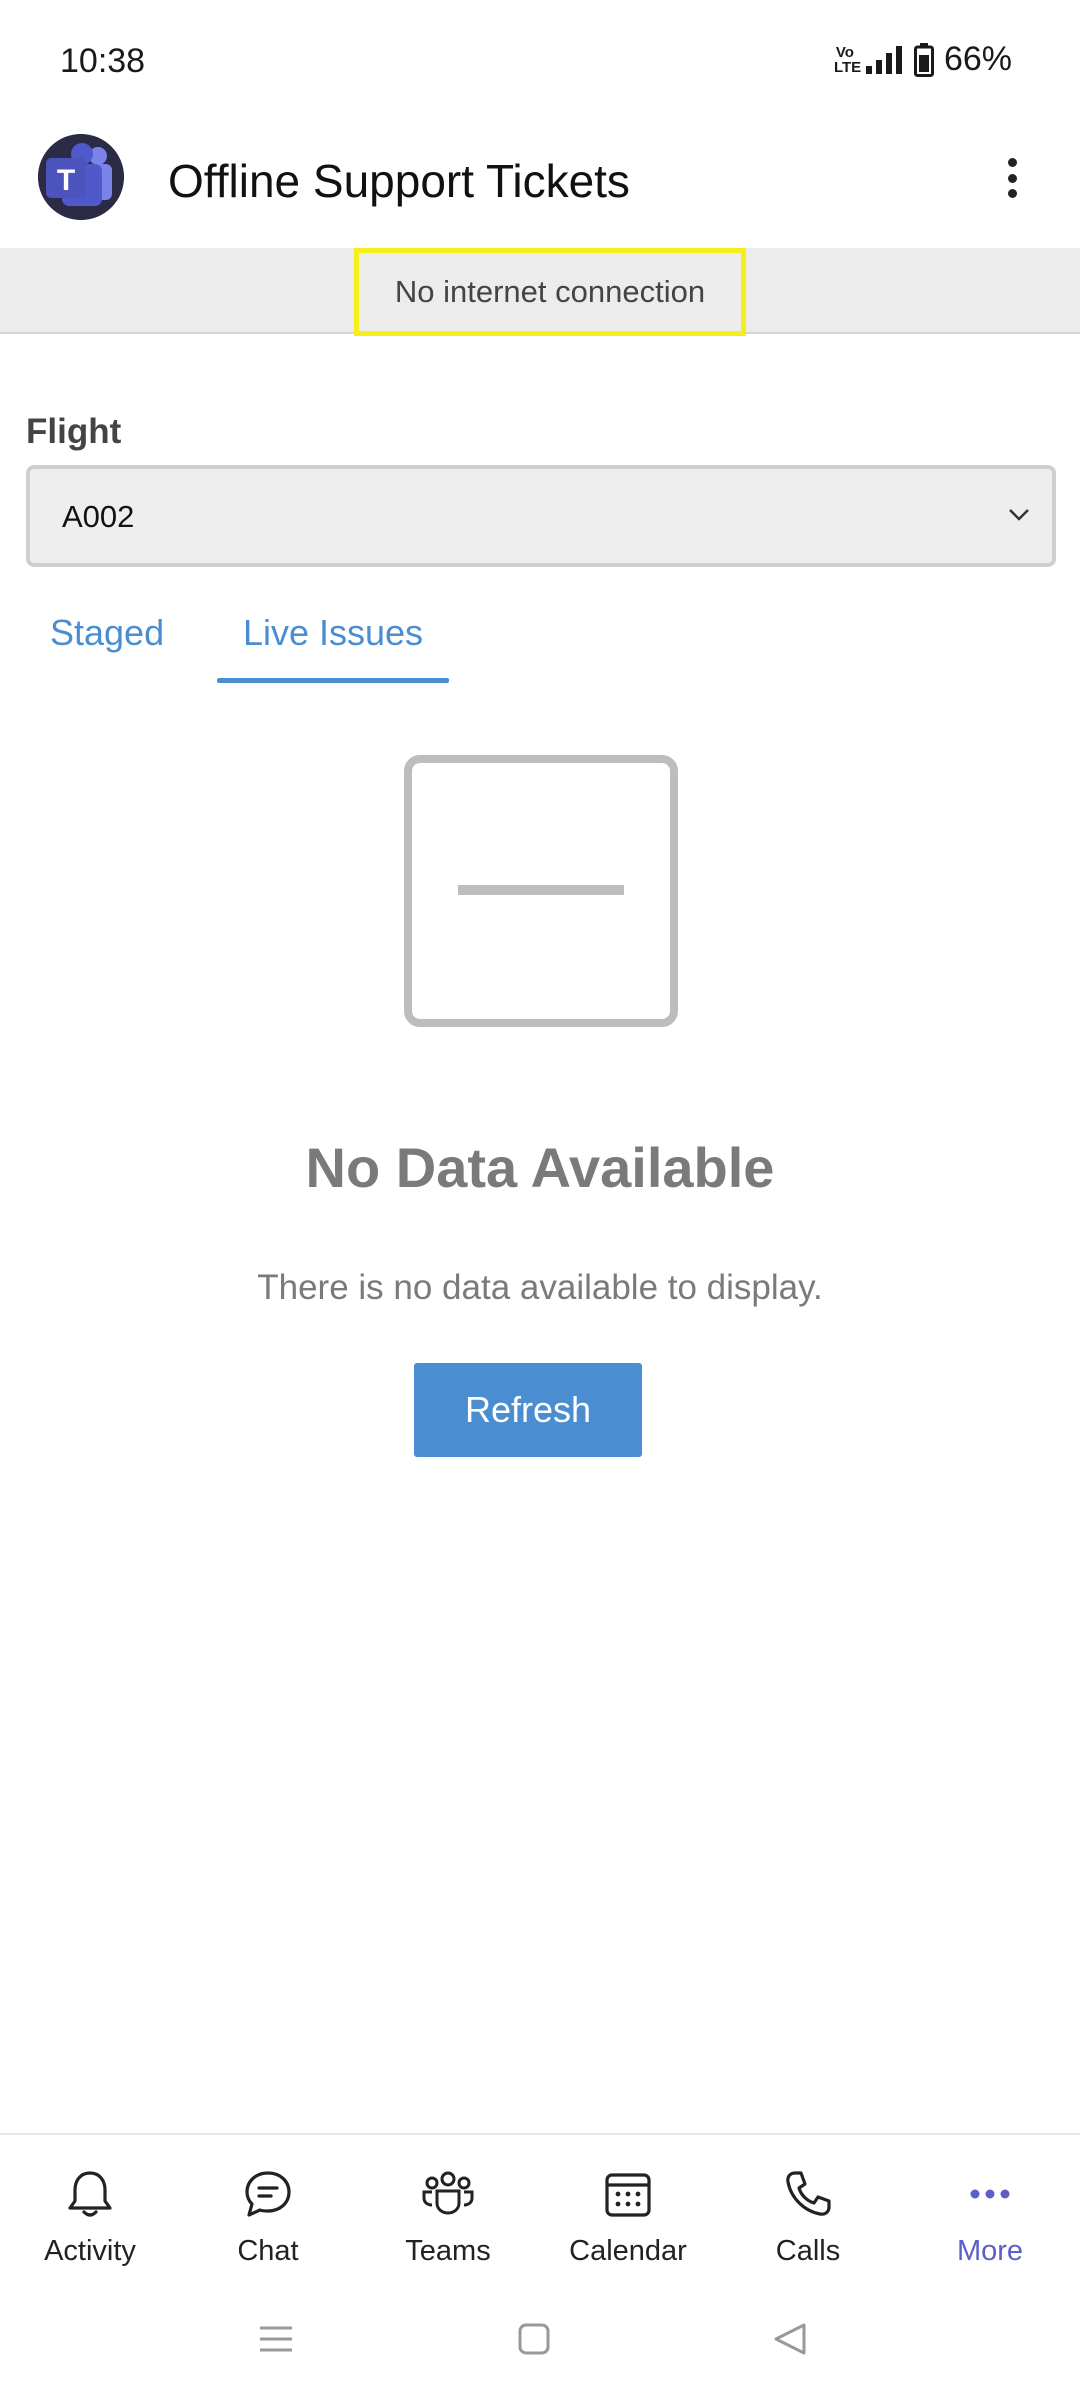  I want to click on teams-logo-icon: T, so click(81, 177).